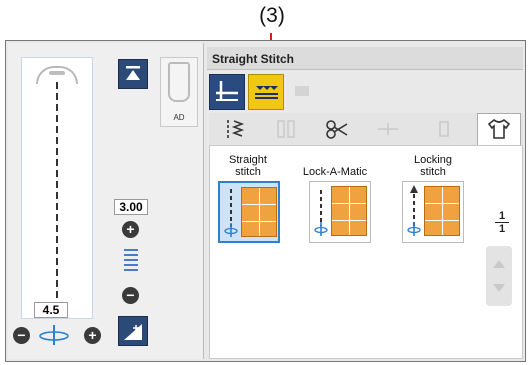 The width and height of the screenshot is (530, 365). I want to click on disabled-mode-icon, so click(302, 91).